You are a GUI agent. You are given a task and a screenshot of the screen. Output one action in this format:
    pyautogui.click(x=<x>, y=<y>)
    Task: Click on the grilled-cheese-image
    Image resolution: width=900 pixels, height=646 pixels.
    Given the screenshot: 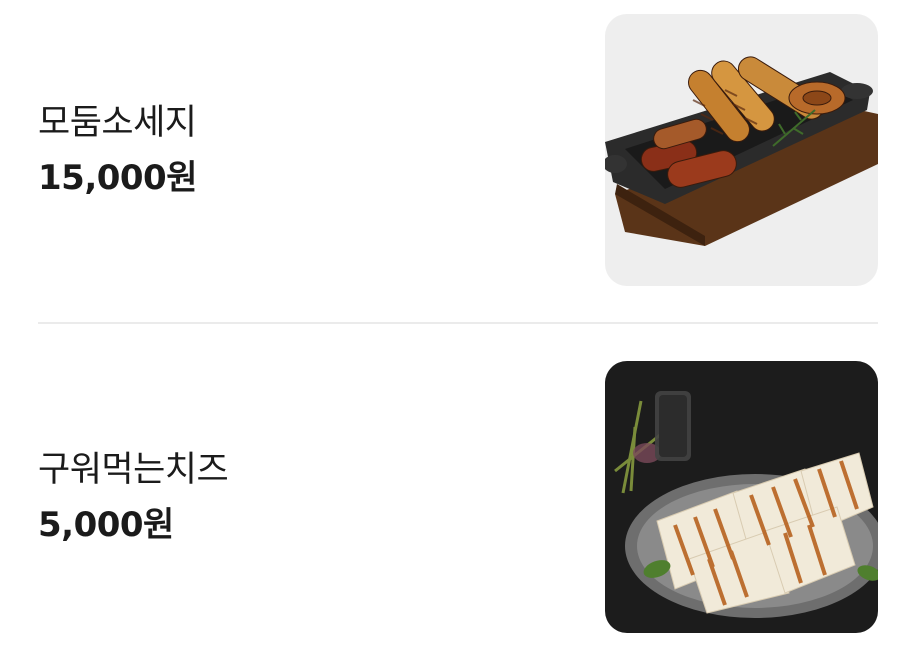 What is the action you would take?
    pyautogui.click(x=741, y=497)
    